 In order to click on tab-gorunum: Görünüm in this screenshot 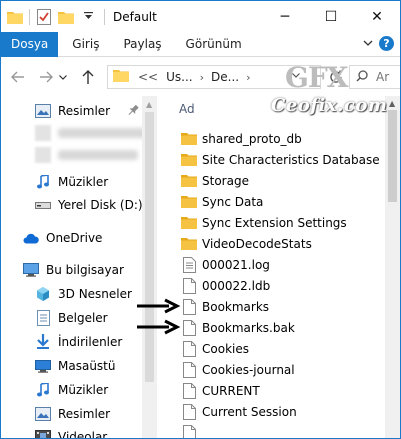, I will do `click(214, 44)`.